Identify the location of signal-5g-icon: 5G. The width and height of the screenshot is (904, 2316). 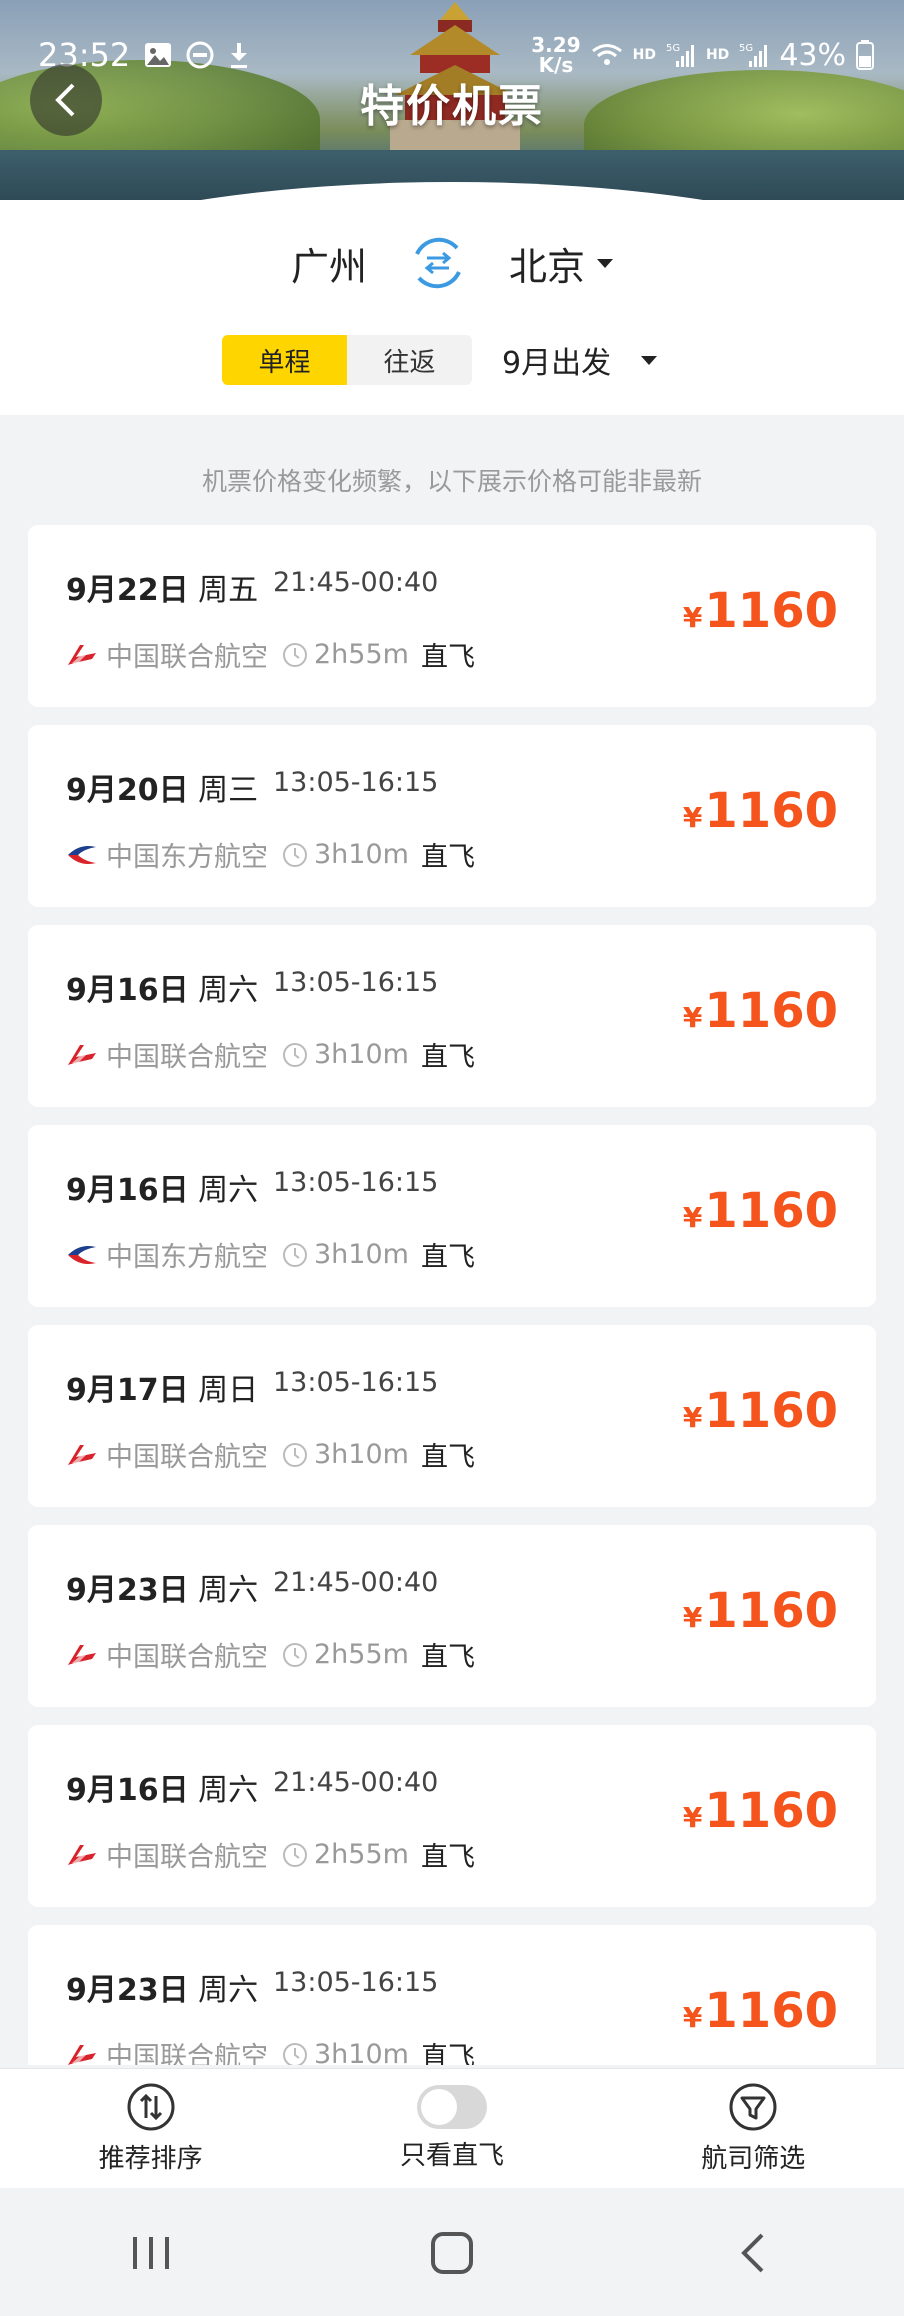
(680, 55).